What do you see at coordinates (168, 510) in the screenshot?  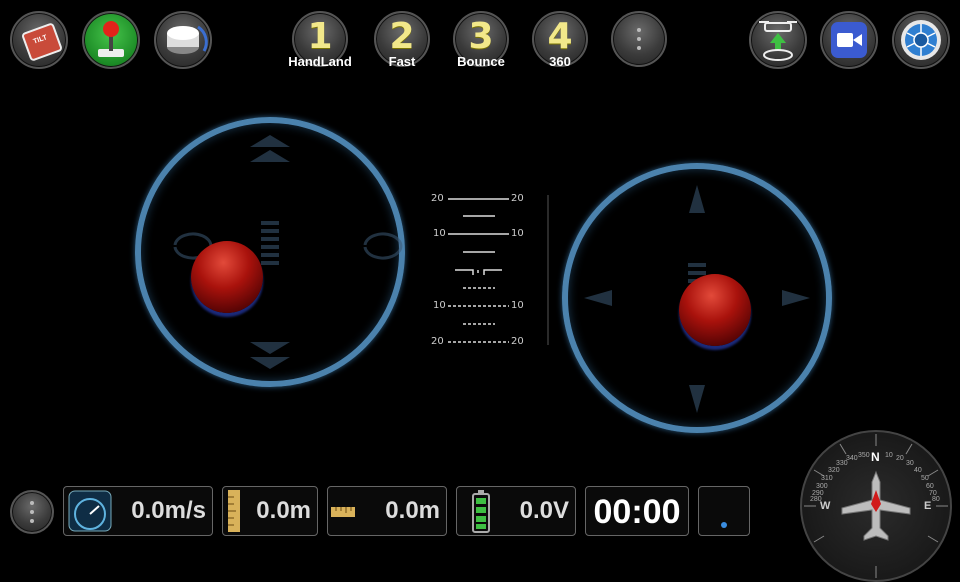 I see `speed-value: 0.0m/s` at bounding box center [168, 510].